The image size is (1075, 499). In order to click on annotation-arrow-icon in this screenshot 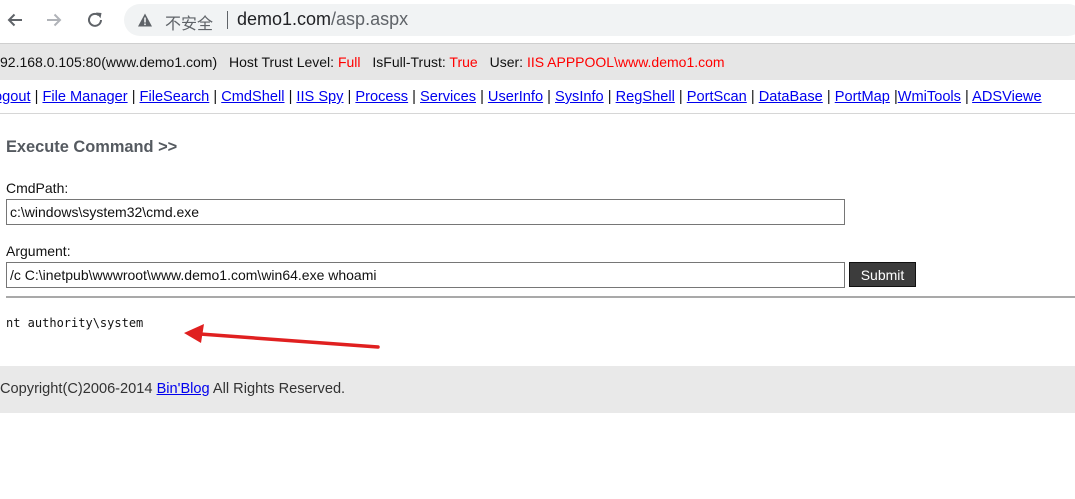, I will do `click(282, 336)`.